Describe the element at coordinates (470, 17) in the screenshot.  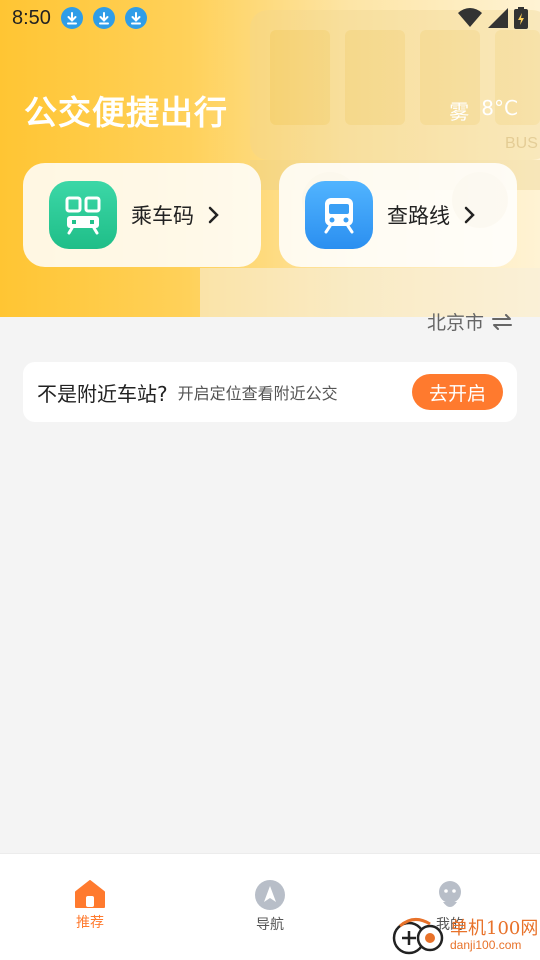
I see `wifi-icon` at that location.